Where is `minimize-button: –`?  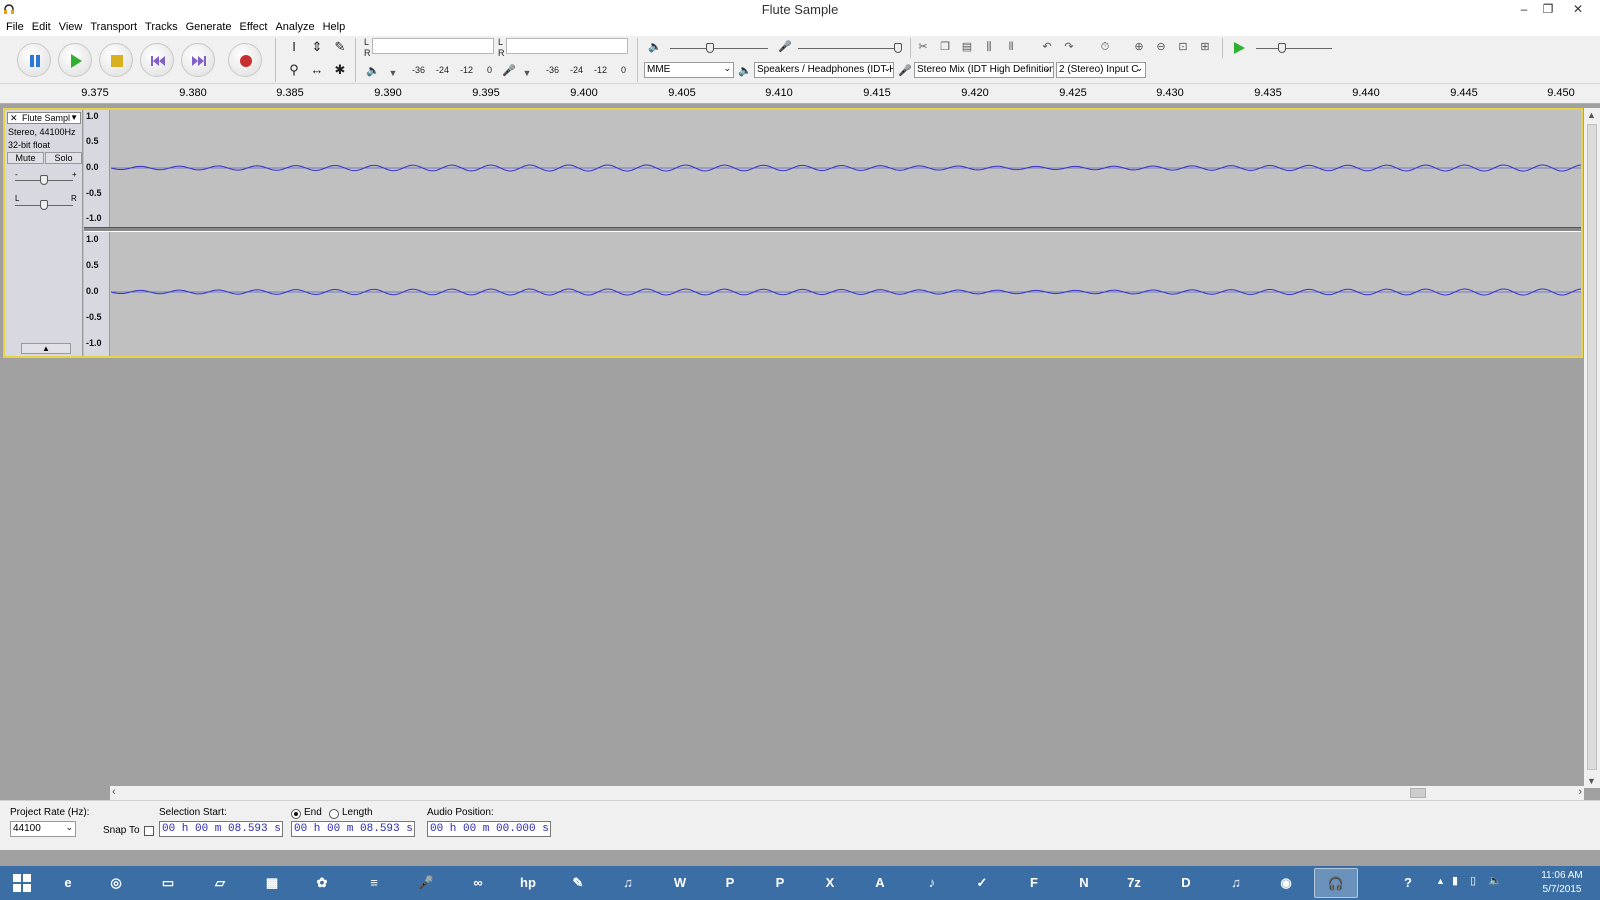
minimize-button: – is located at coordinates (1524, 9).